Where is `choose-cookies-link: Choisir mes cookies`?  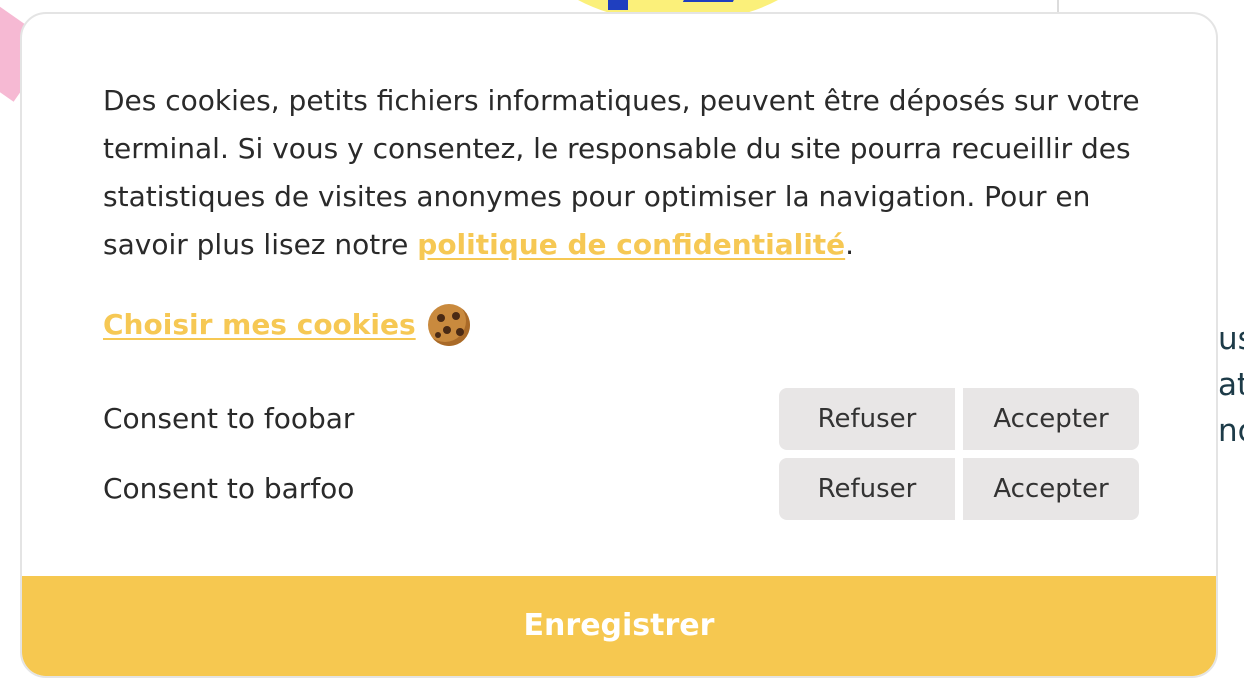
choose-cookies-link: Choisir mes cookies is located at coordinates (259, 325).